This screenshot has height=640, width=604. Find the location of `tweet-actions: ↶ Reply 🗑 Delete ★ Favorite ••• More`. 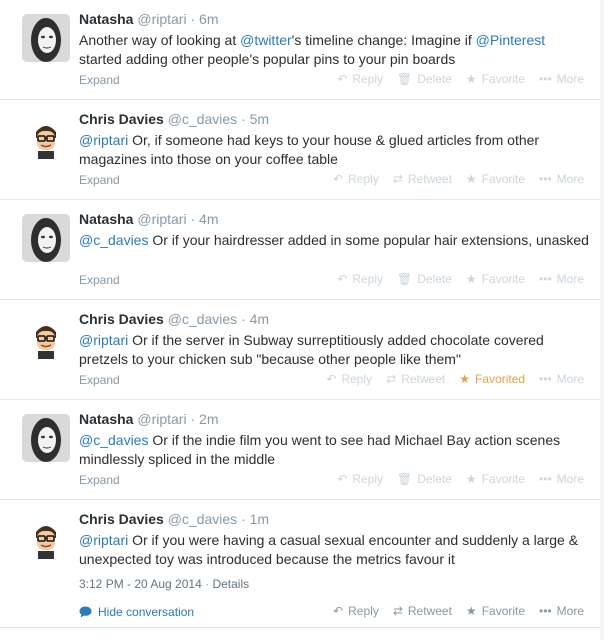

tweet-actions: ↶ Reply 🗑 Delete ★ Favorite ••• More is located at coordinates (460, 479).